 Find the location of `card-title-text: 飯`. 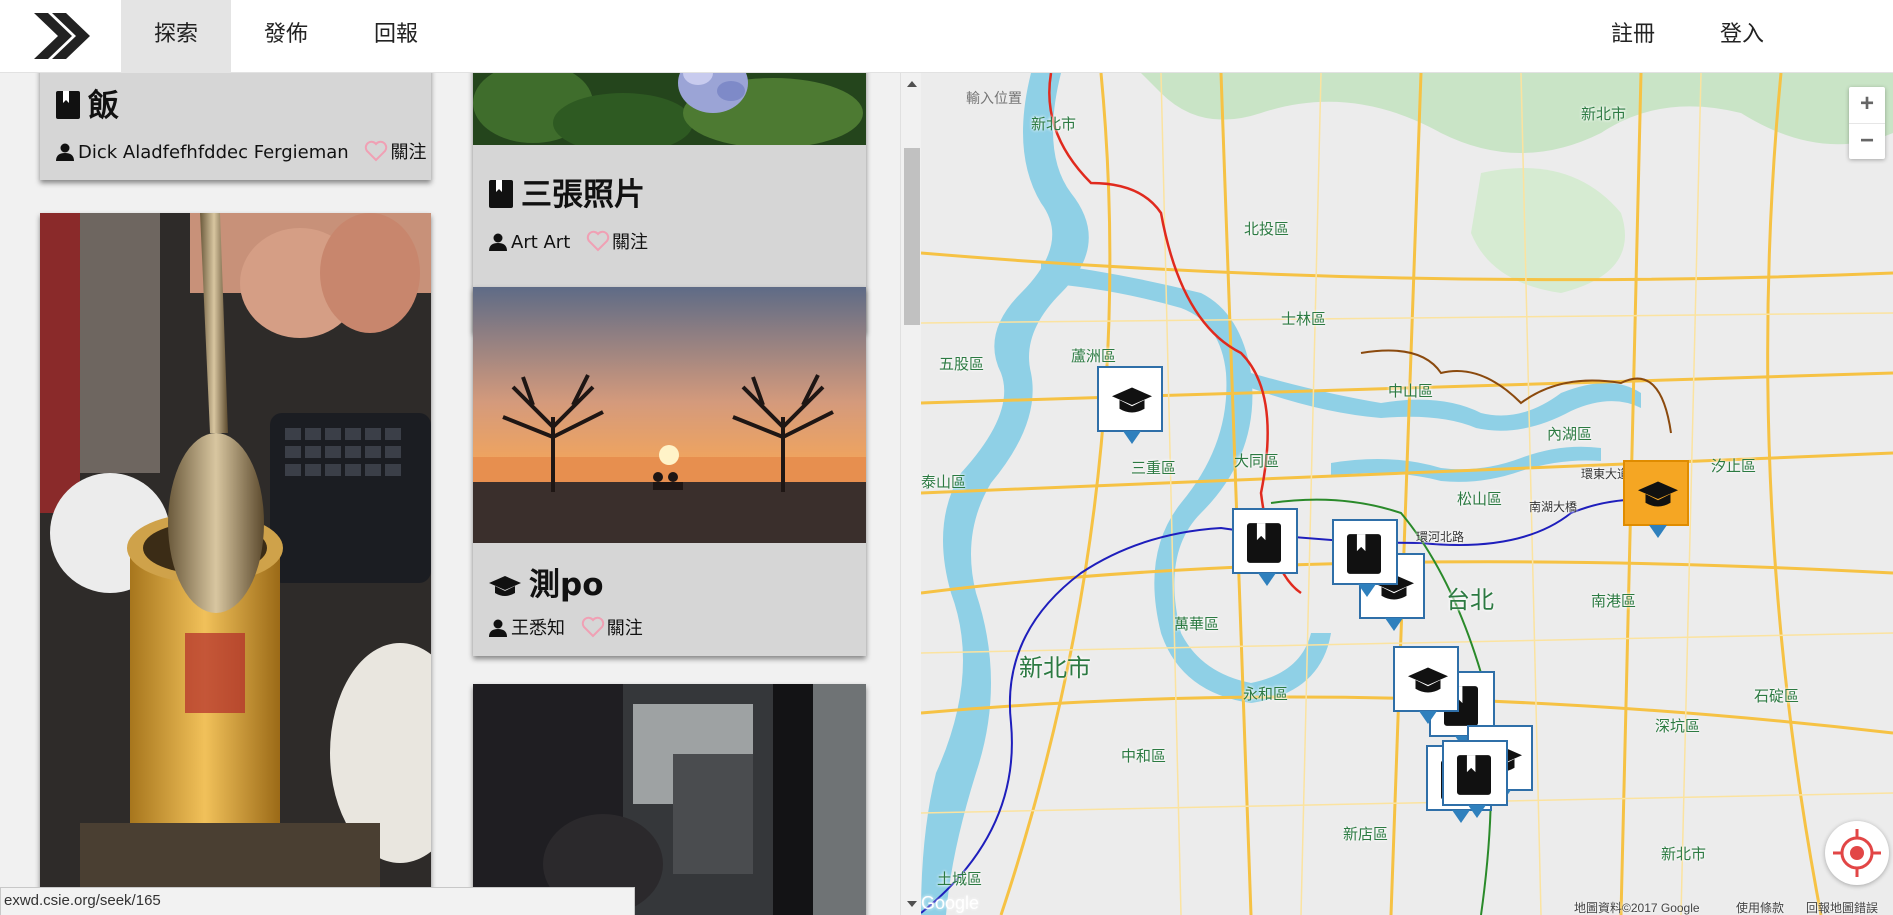

card-title-text: 飯 is located at coordinates (103, 106).